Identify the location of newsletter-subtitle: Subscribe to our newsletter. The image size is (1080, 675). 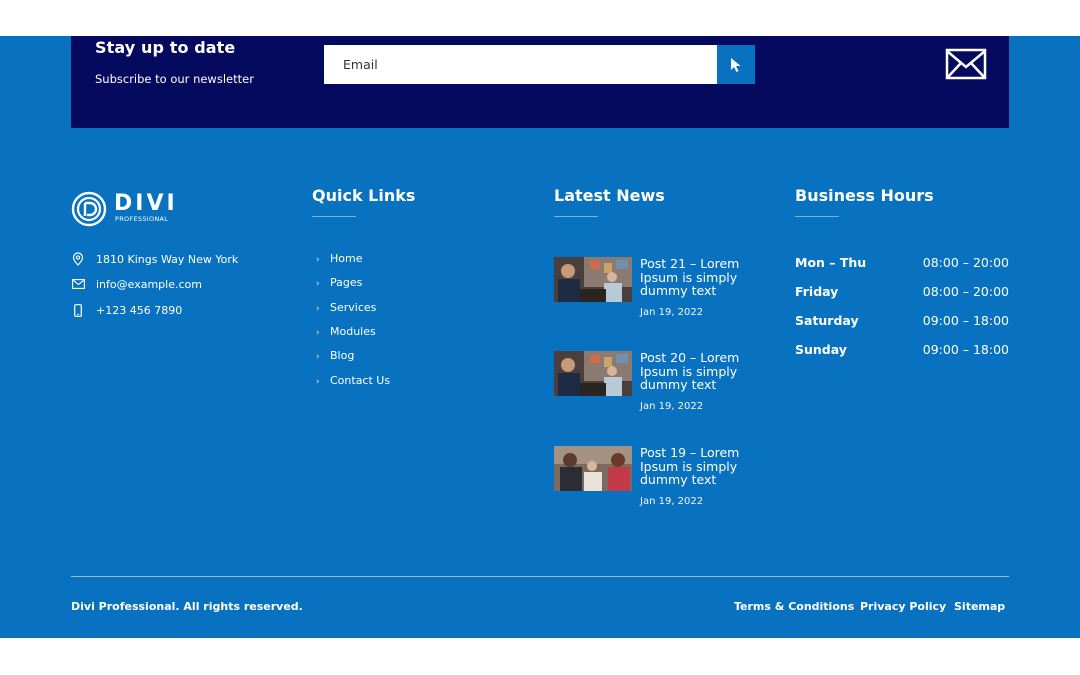
(174, 79).